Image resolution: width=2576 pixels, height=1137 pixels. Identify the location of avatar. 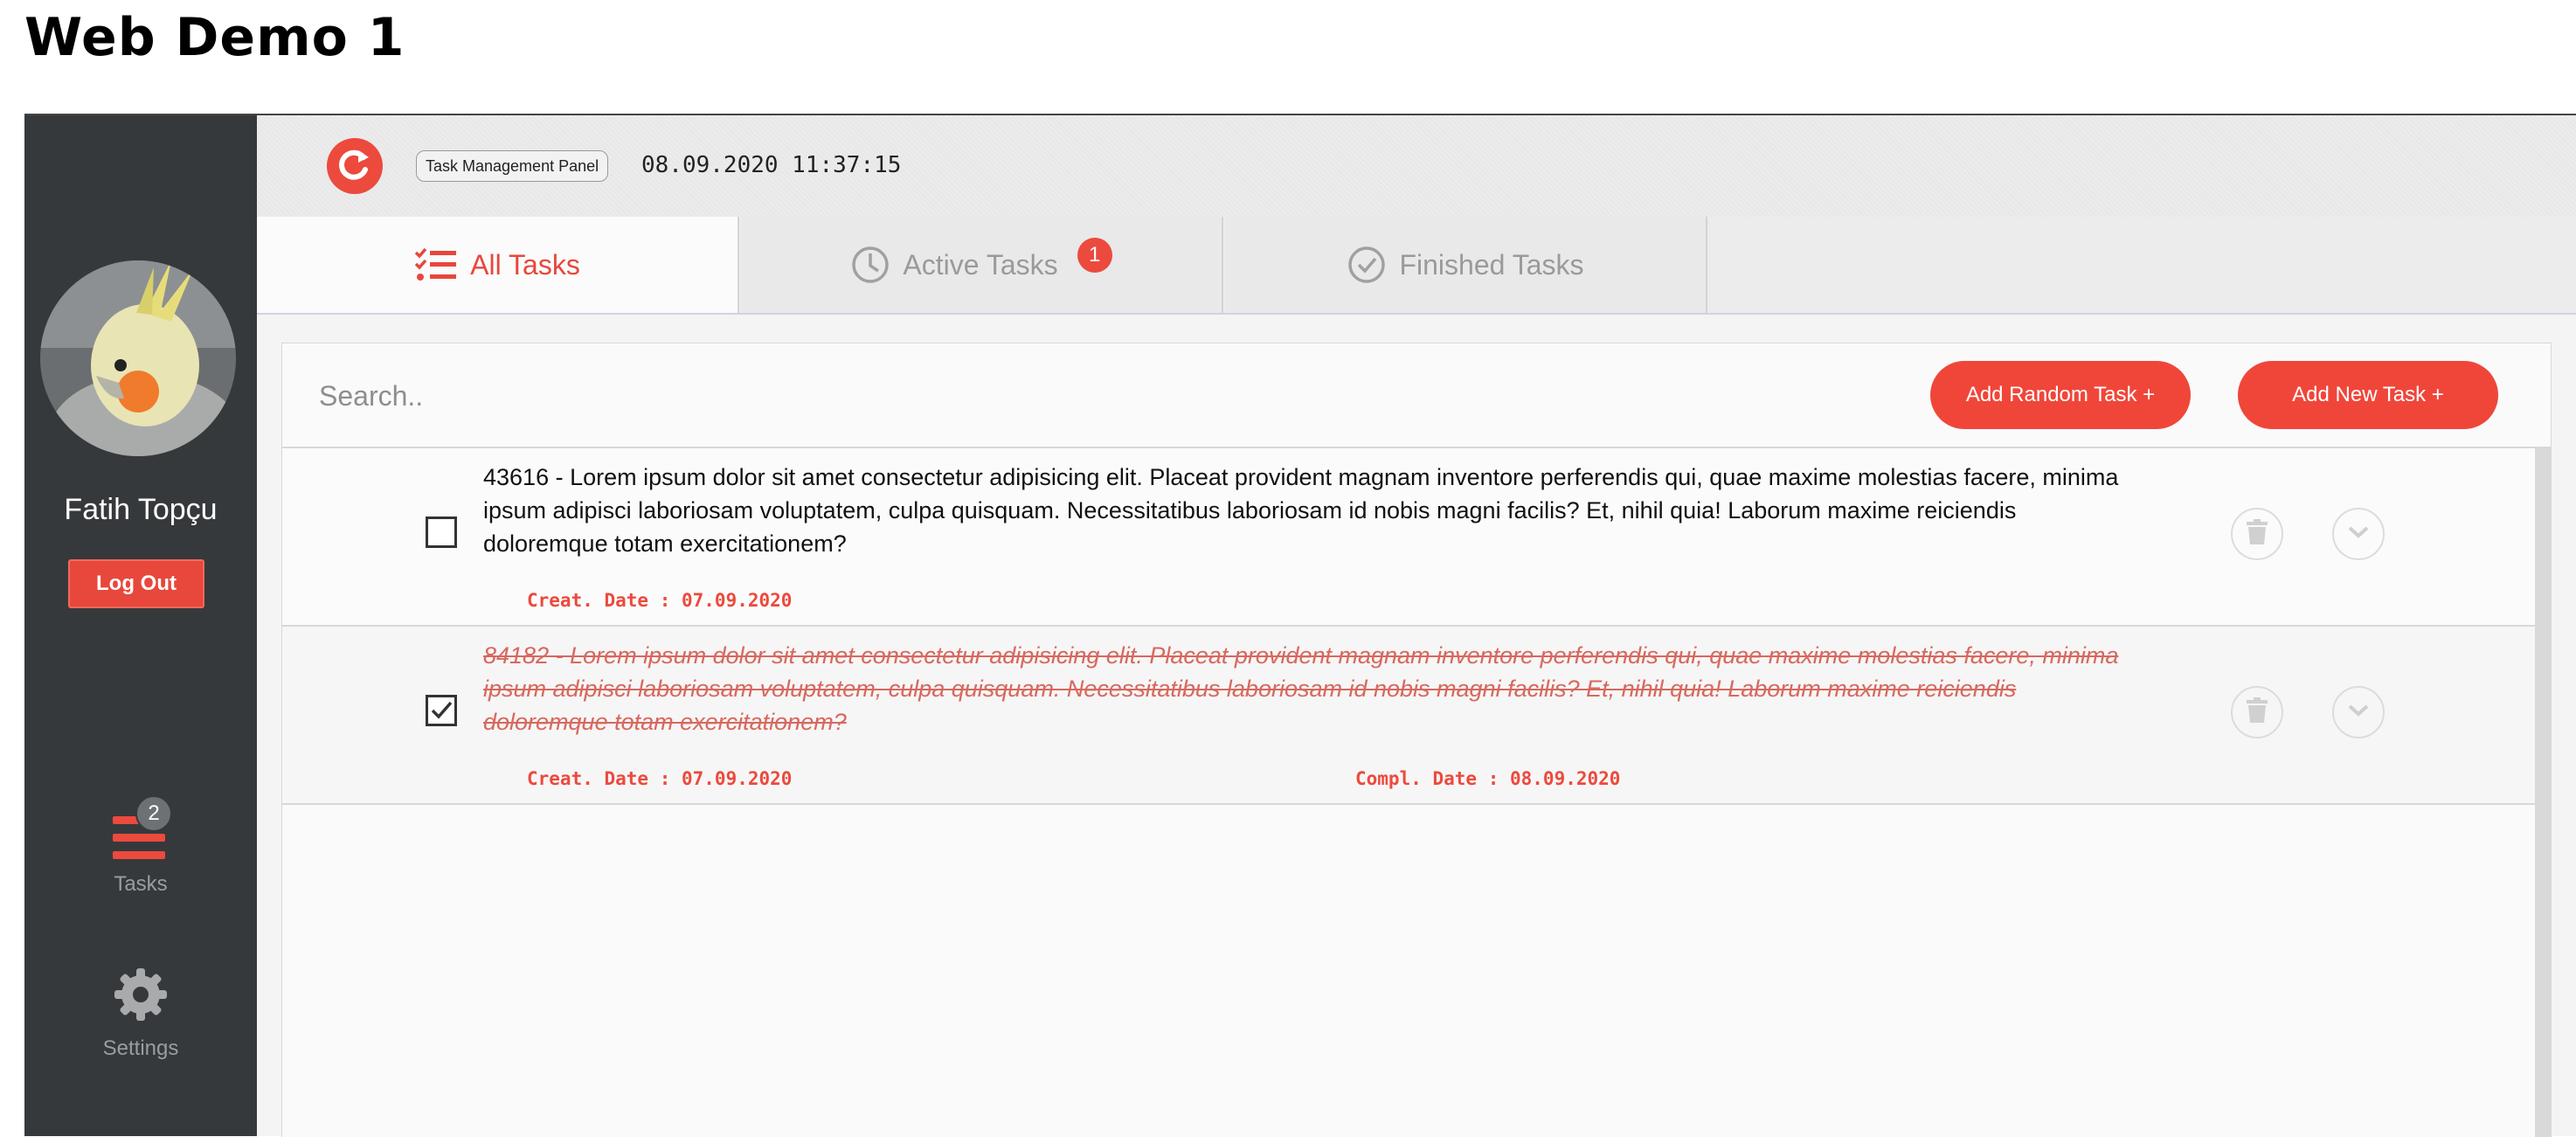
(138, 358).